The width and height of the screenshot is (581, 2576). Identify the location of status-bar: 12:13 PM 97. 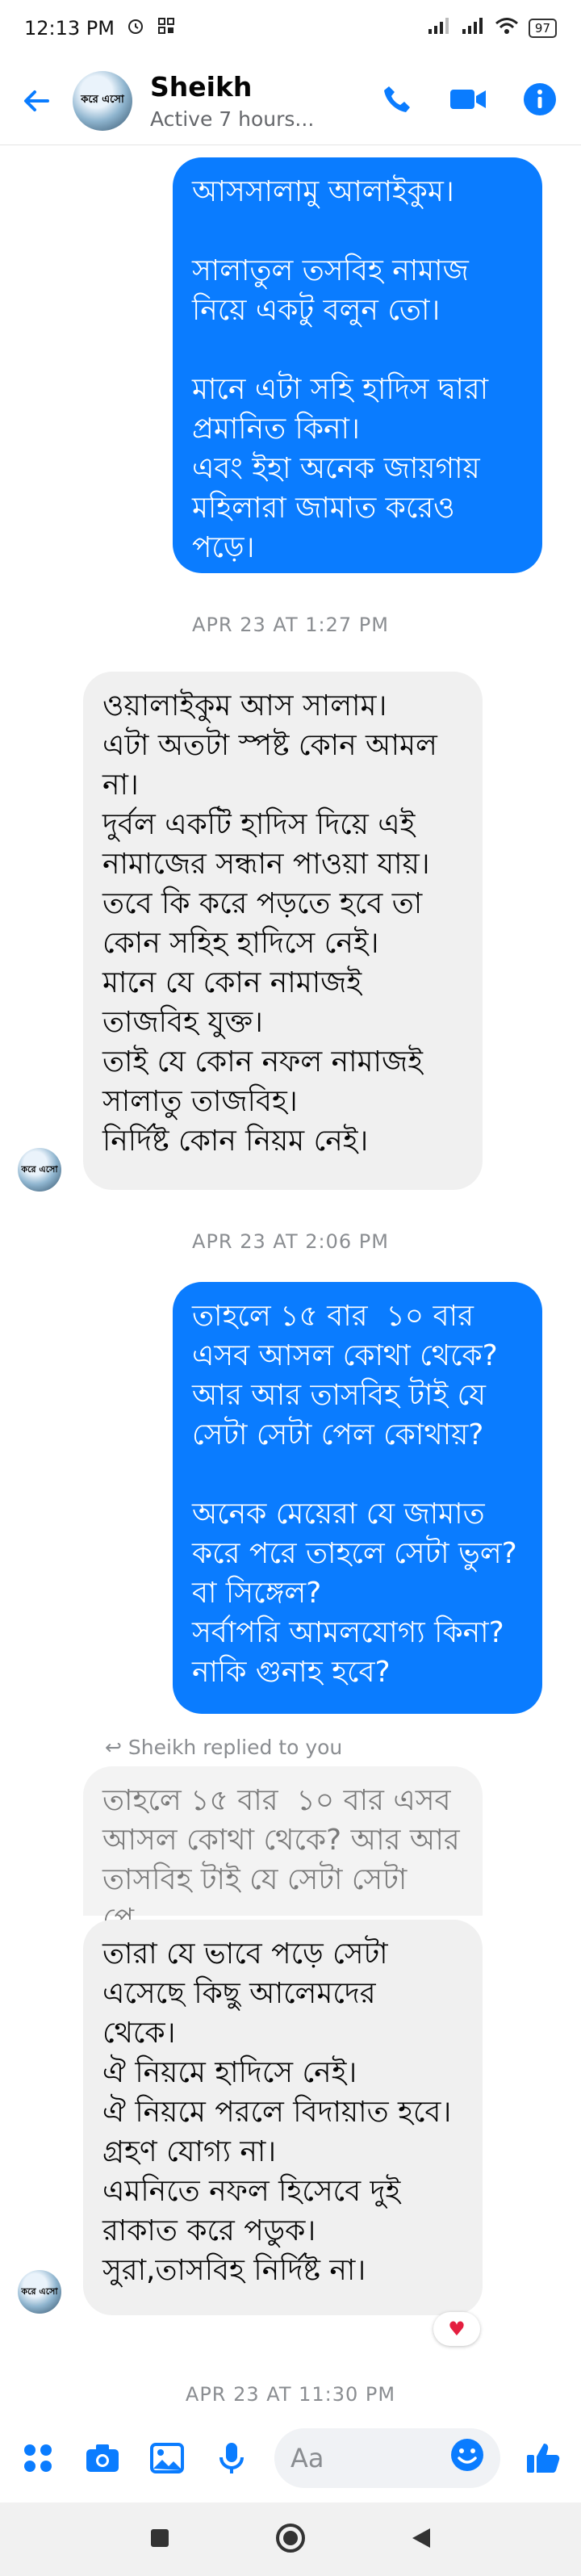
(290, 29).